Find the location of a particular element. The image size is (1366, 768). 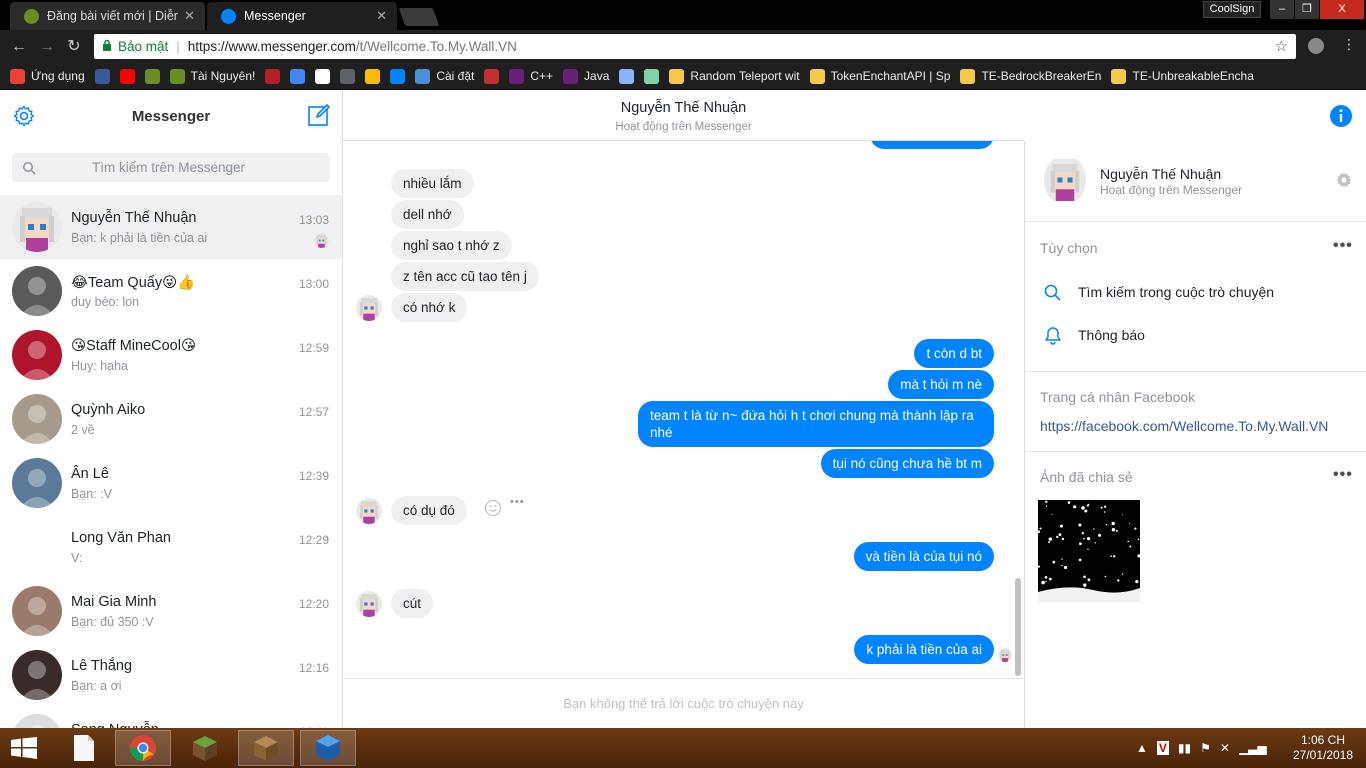

incoming-message: cút is located at coordinates (412, 603).